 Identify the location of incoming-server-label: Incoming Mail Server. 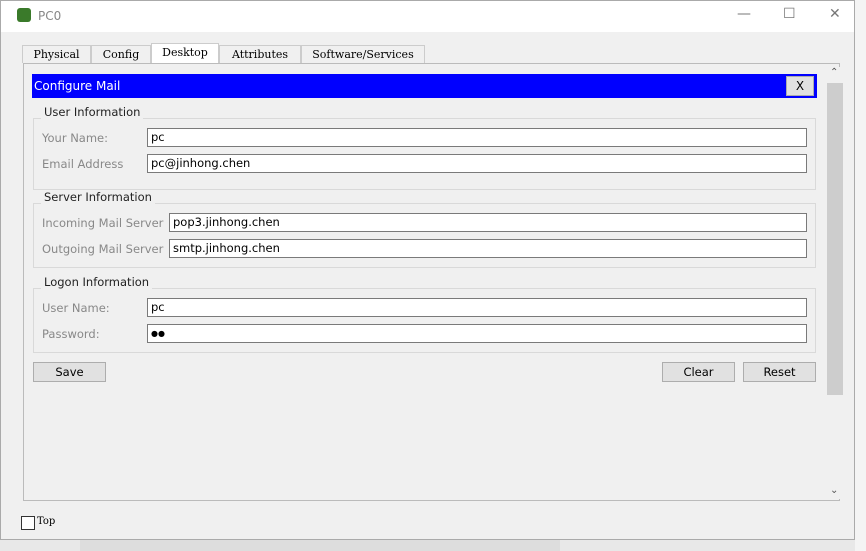
(103, 223).